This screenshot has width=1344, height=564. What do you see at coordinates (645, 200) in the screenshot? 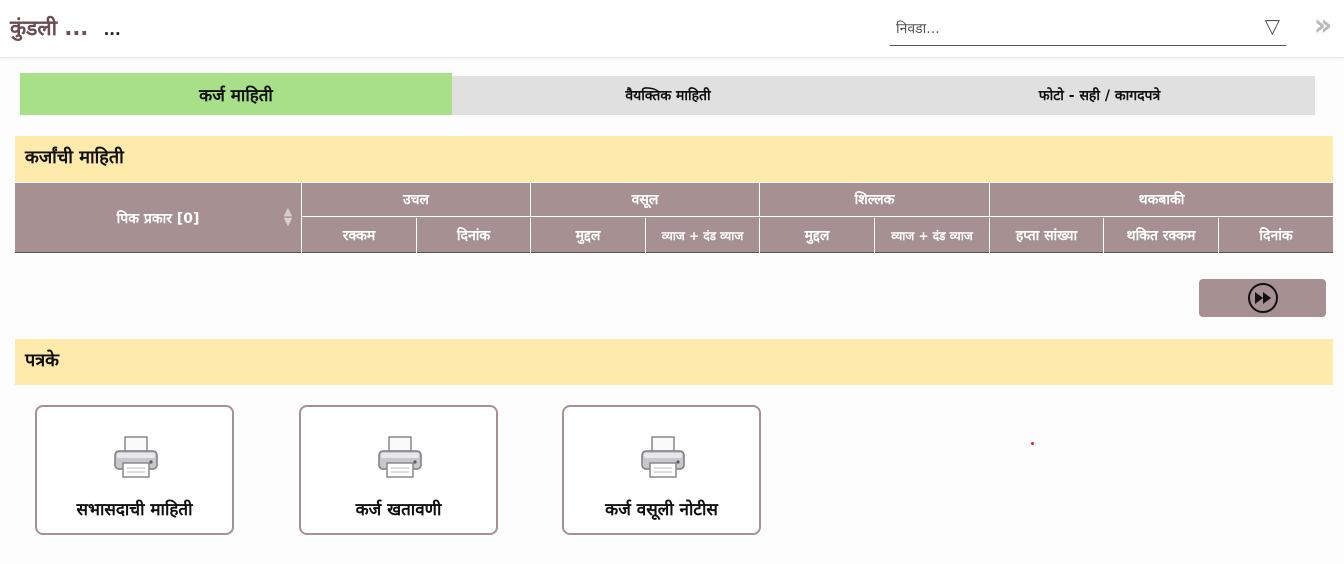
I see `group-header-recovered: वसूल` at bounding box center [645, 200].